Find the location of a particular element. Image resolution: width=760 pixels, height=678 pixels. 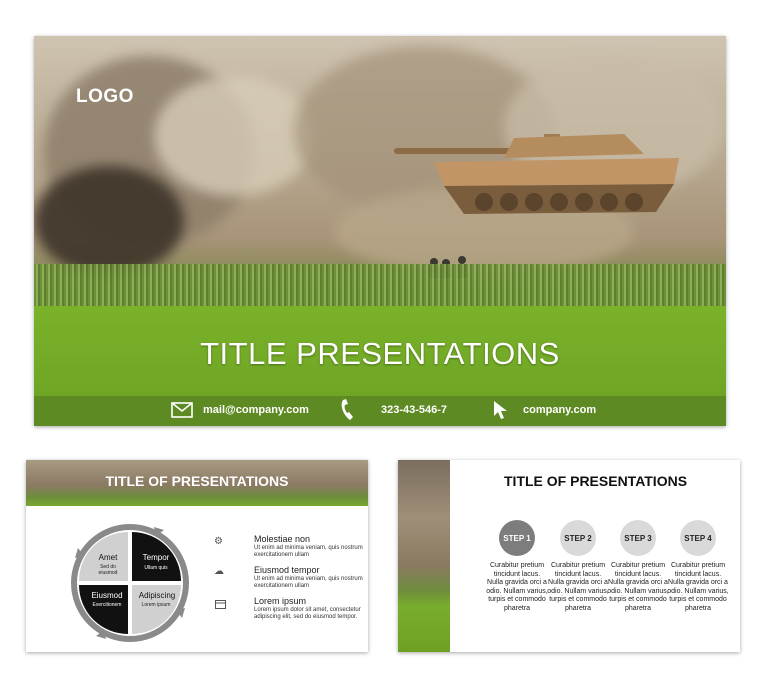

envelope-icon is located at coordinates (182, 410).